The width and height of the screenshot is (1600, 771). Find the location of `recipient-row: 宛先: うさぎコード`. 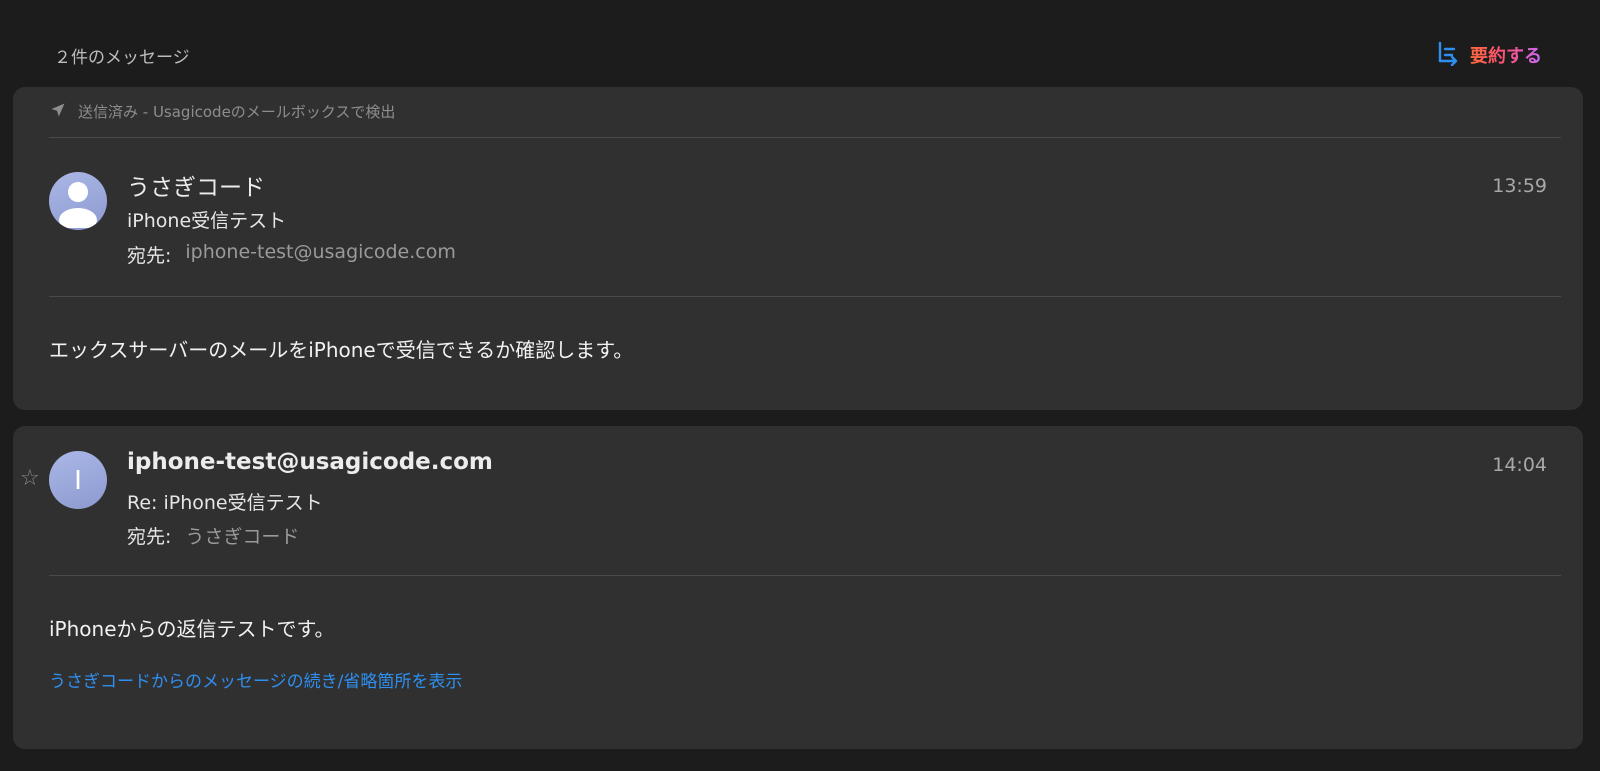

recipient-row: 宛先: うさぎコード is located at coordinates (213, 535).